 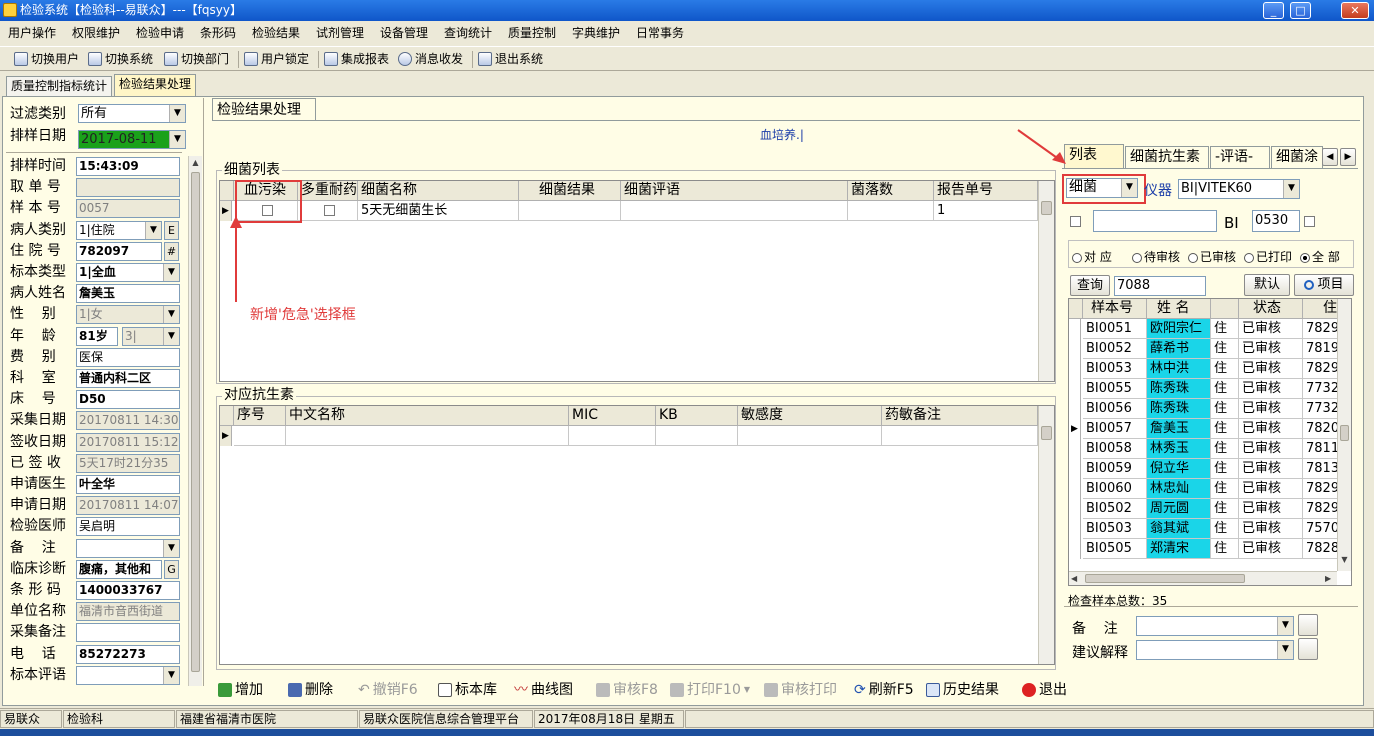 I want to click on sample-cell: 郑清宋, so click(x=1179, y=549).